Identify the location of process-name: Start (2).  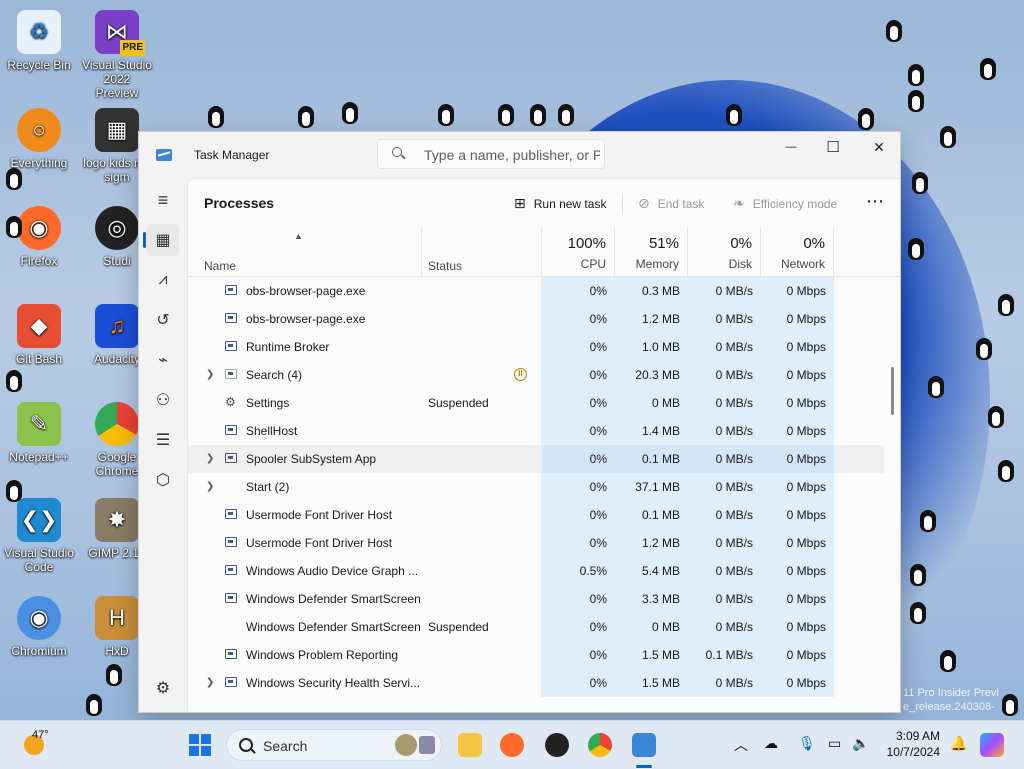
(268, 487).